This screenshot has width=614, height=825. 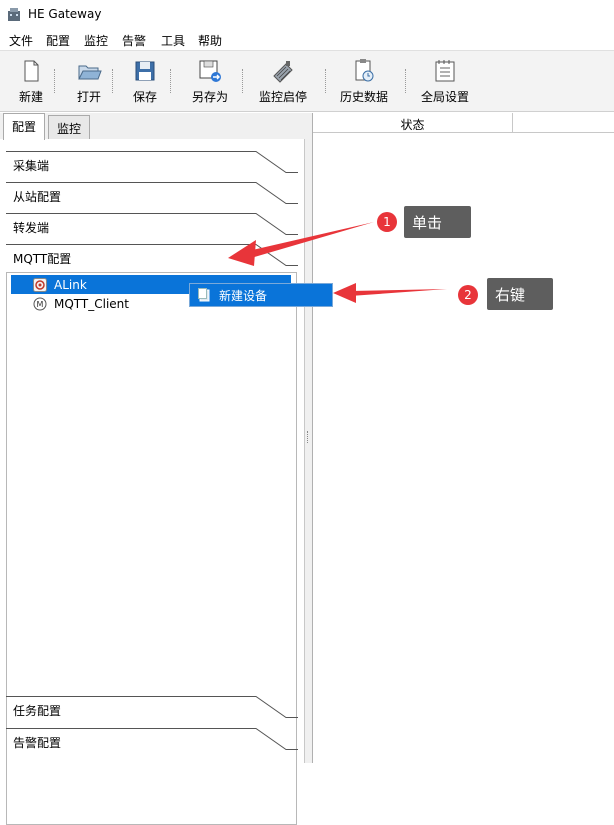 What do you see at coordinates (468, 295) in the screenshot?
I see `annotation-badge-2: 2` at bounding box center [468, 295].